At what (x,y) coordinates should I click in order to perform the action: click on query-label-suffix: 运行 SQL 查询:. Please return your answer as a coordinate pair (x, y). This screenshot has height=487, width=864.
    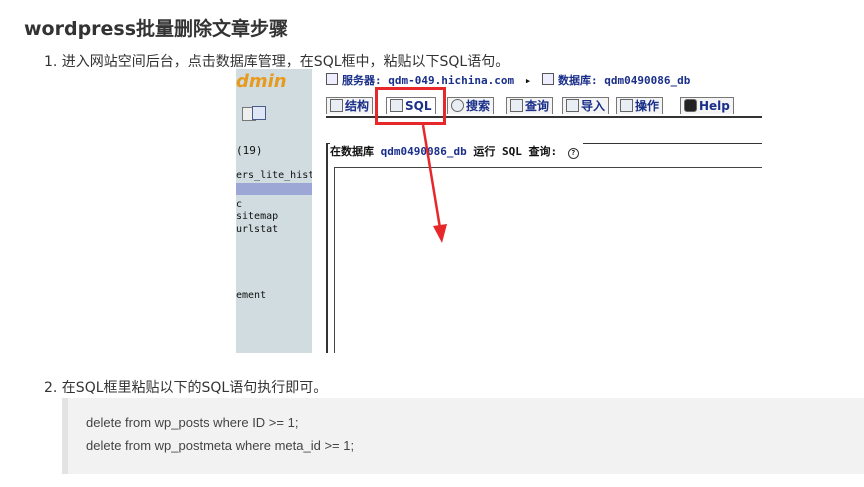
    Looking at the image, I should click on (515, 151).